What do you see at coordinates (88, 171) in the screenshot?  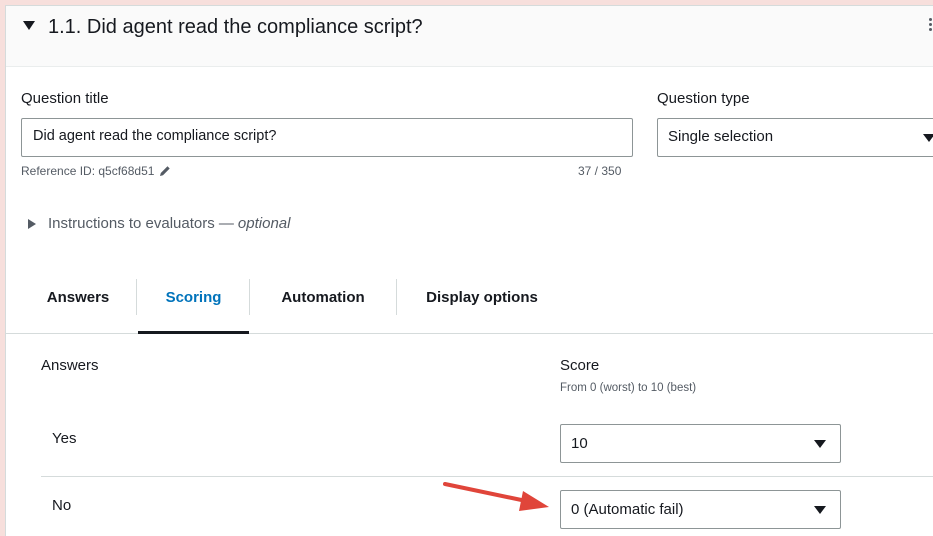 I see `reference-id-text: Reference ID: q5cf68d51` at bounding box center [88, 171].